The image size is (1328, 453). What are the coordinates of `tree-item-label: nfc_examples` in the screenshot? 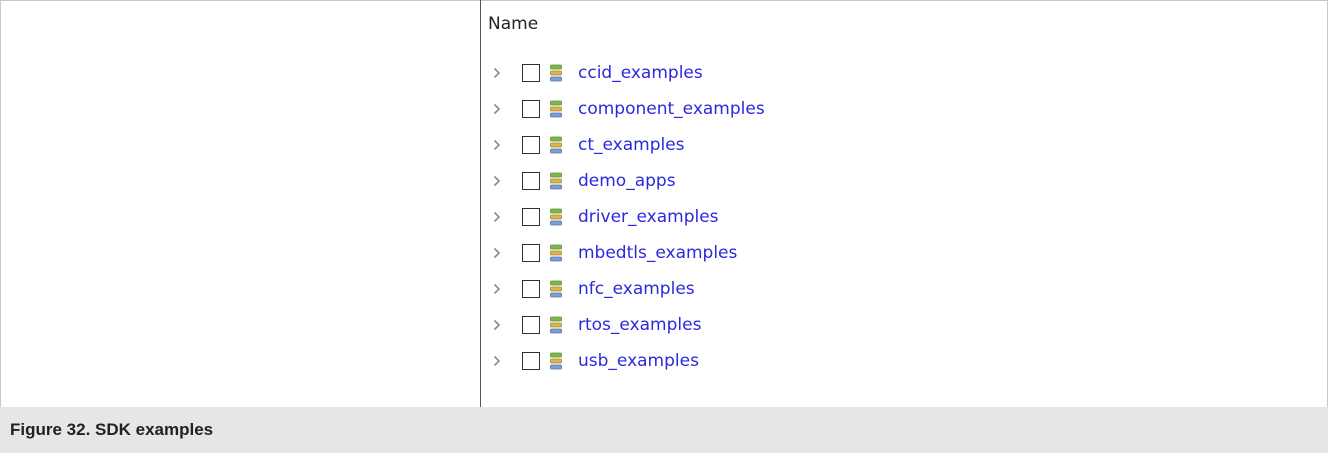 It's located at (636, 289).